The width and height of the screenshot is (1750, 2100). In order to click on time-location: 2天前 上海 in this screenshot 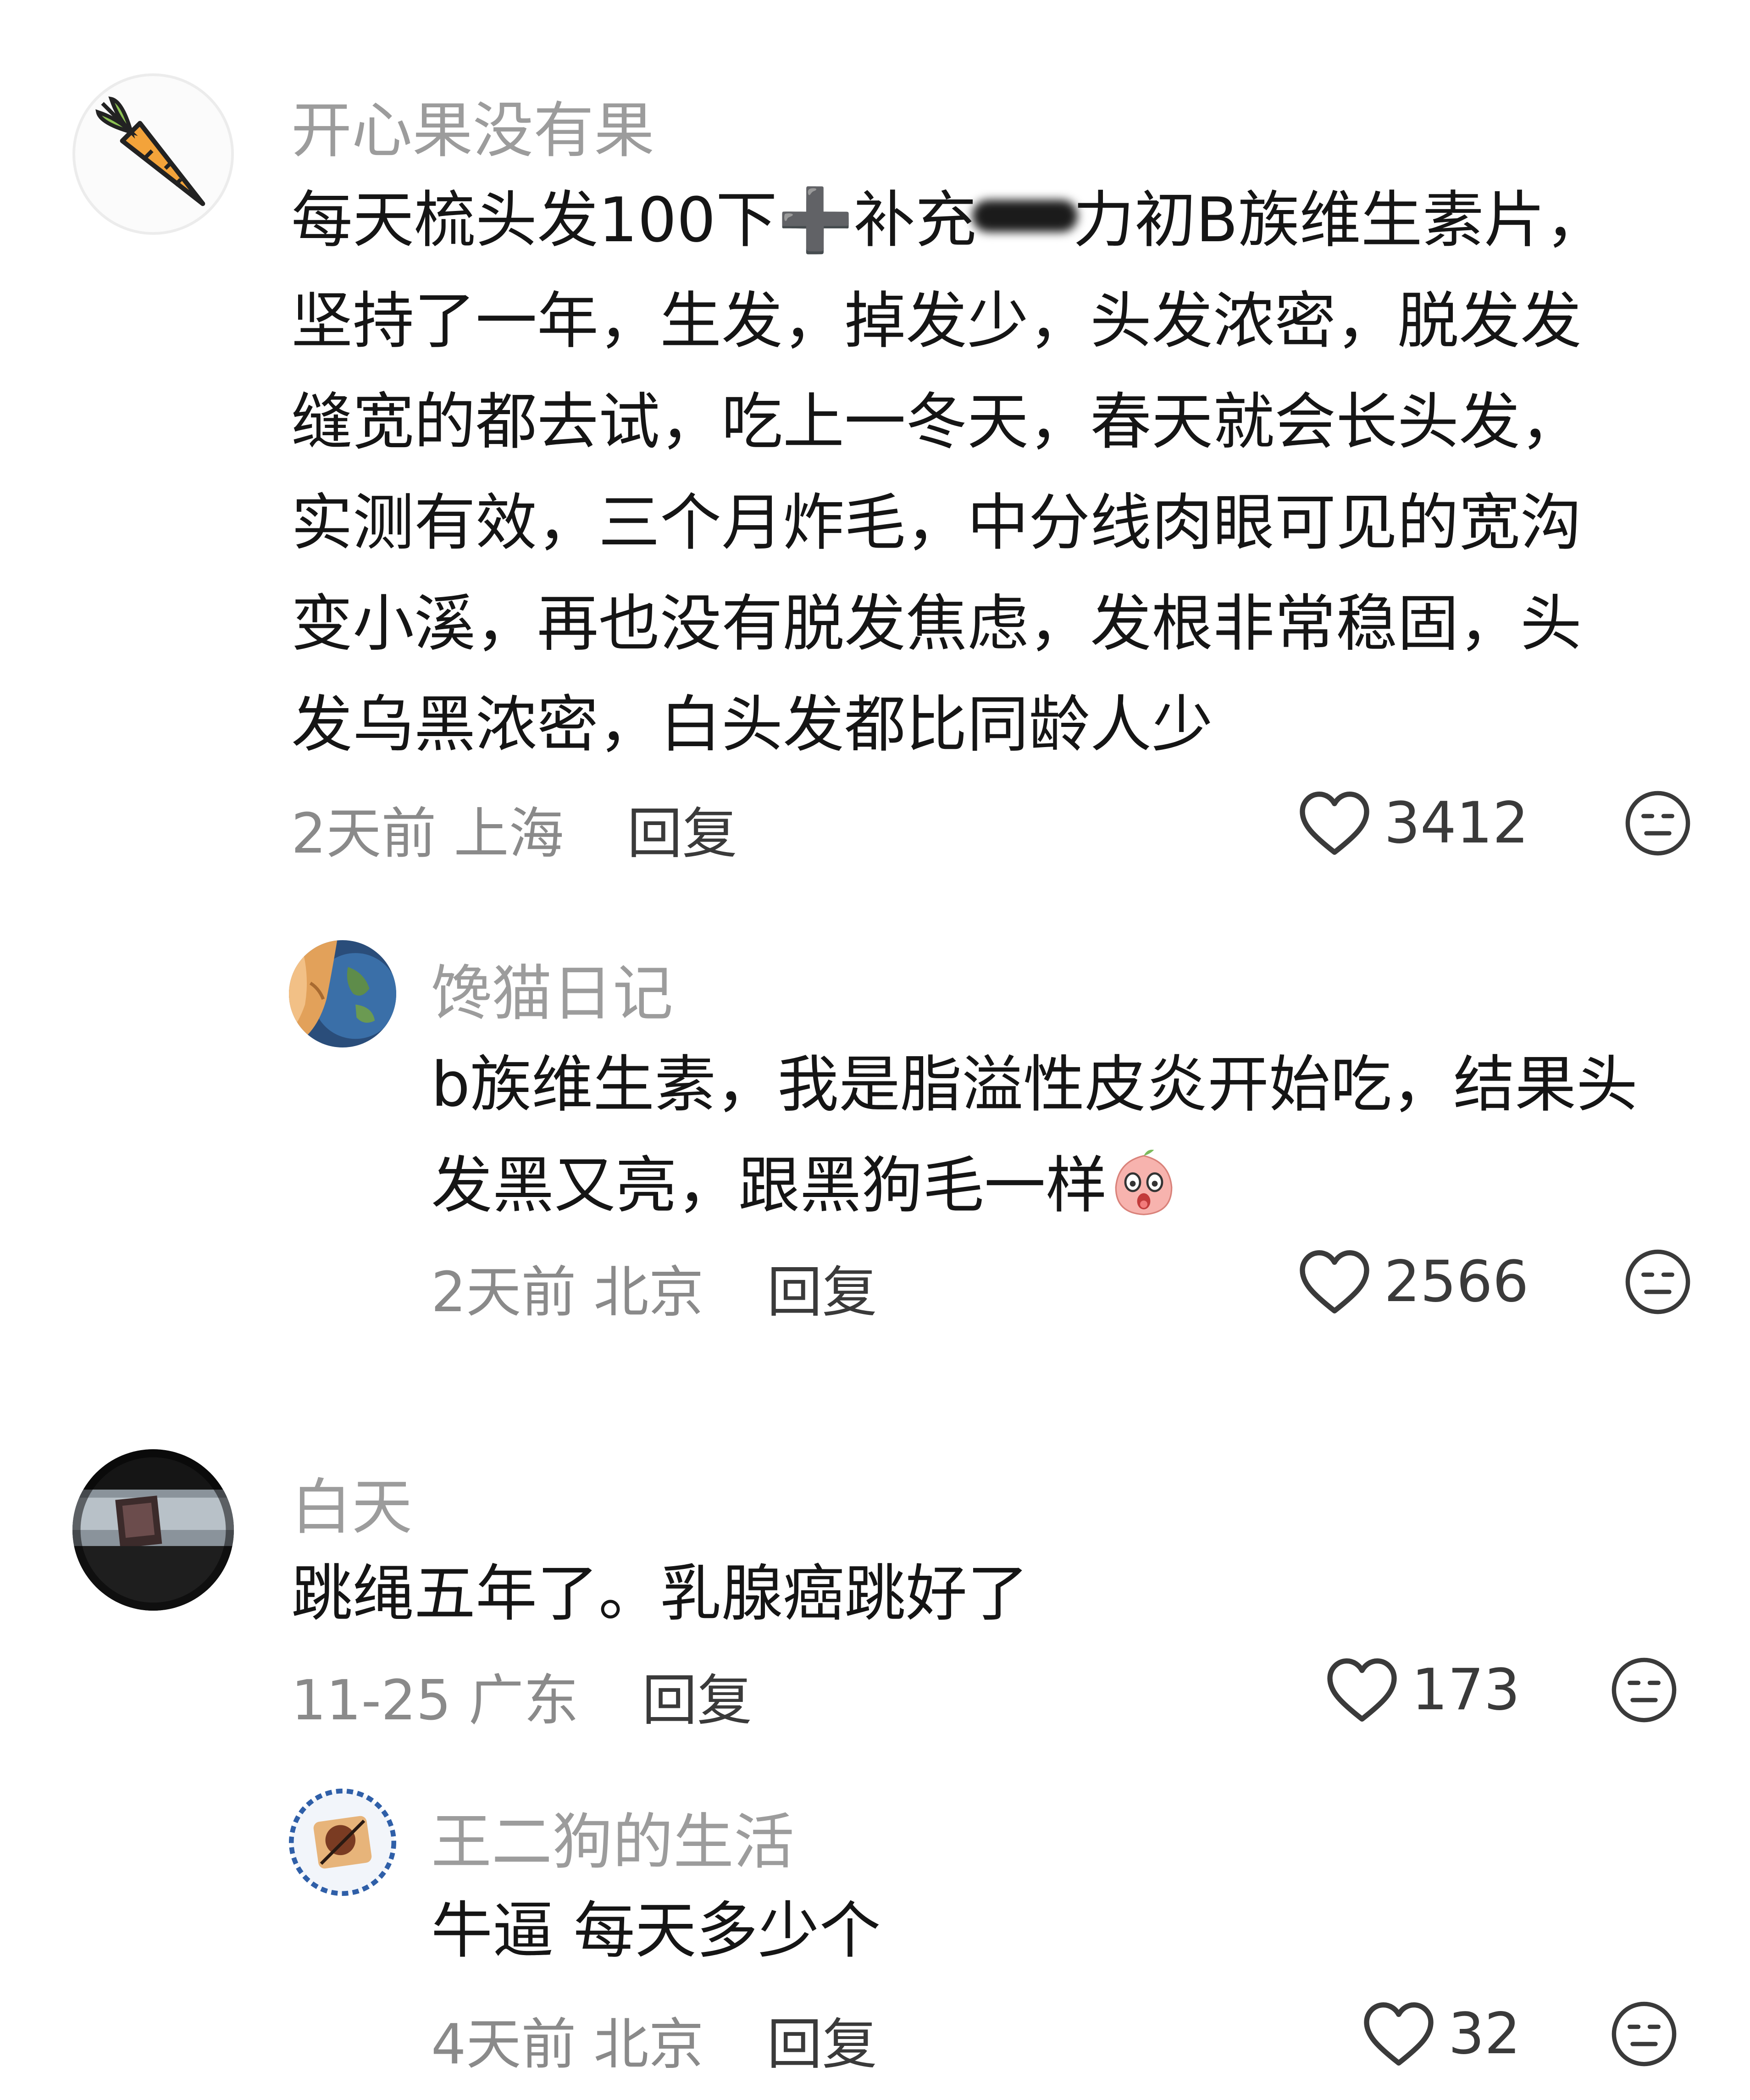, I will do `click(427, 834)`.